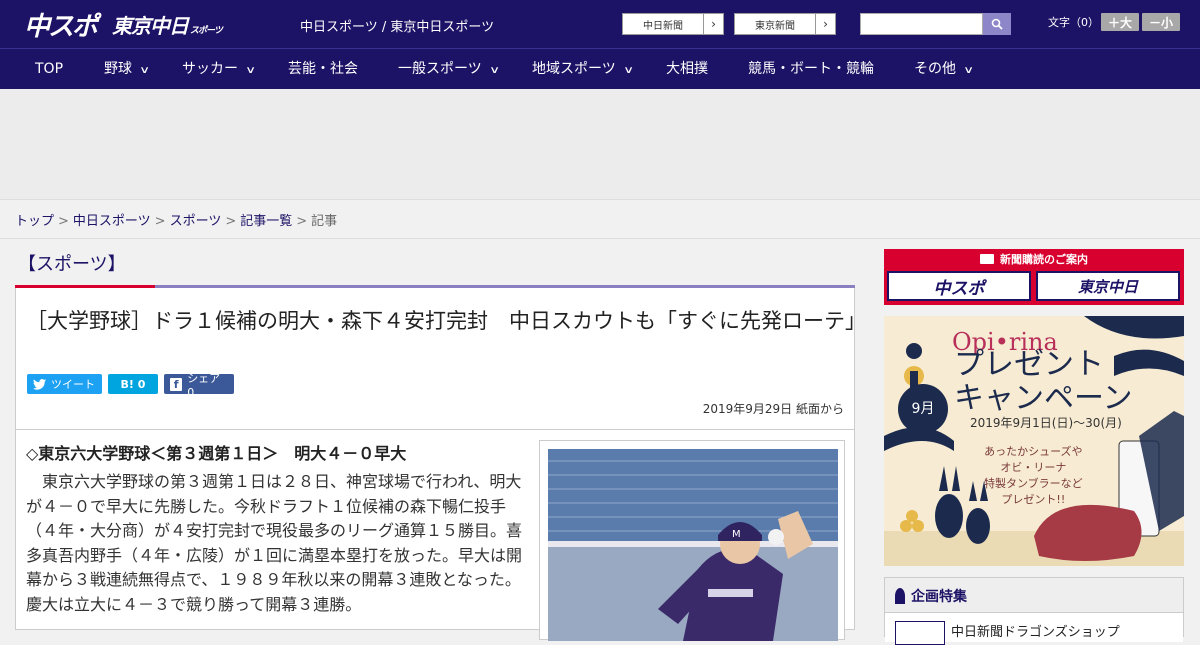 Image resolution: width=1200 pixels, height=645 pixels. Describe the element at coordinates (920, 633) in the screenshot. I see `feature-thumbnail` at that location.